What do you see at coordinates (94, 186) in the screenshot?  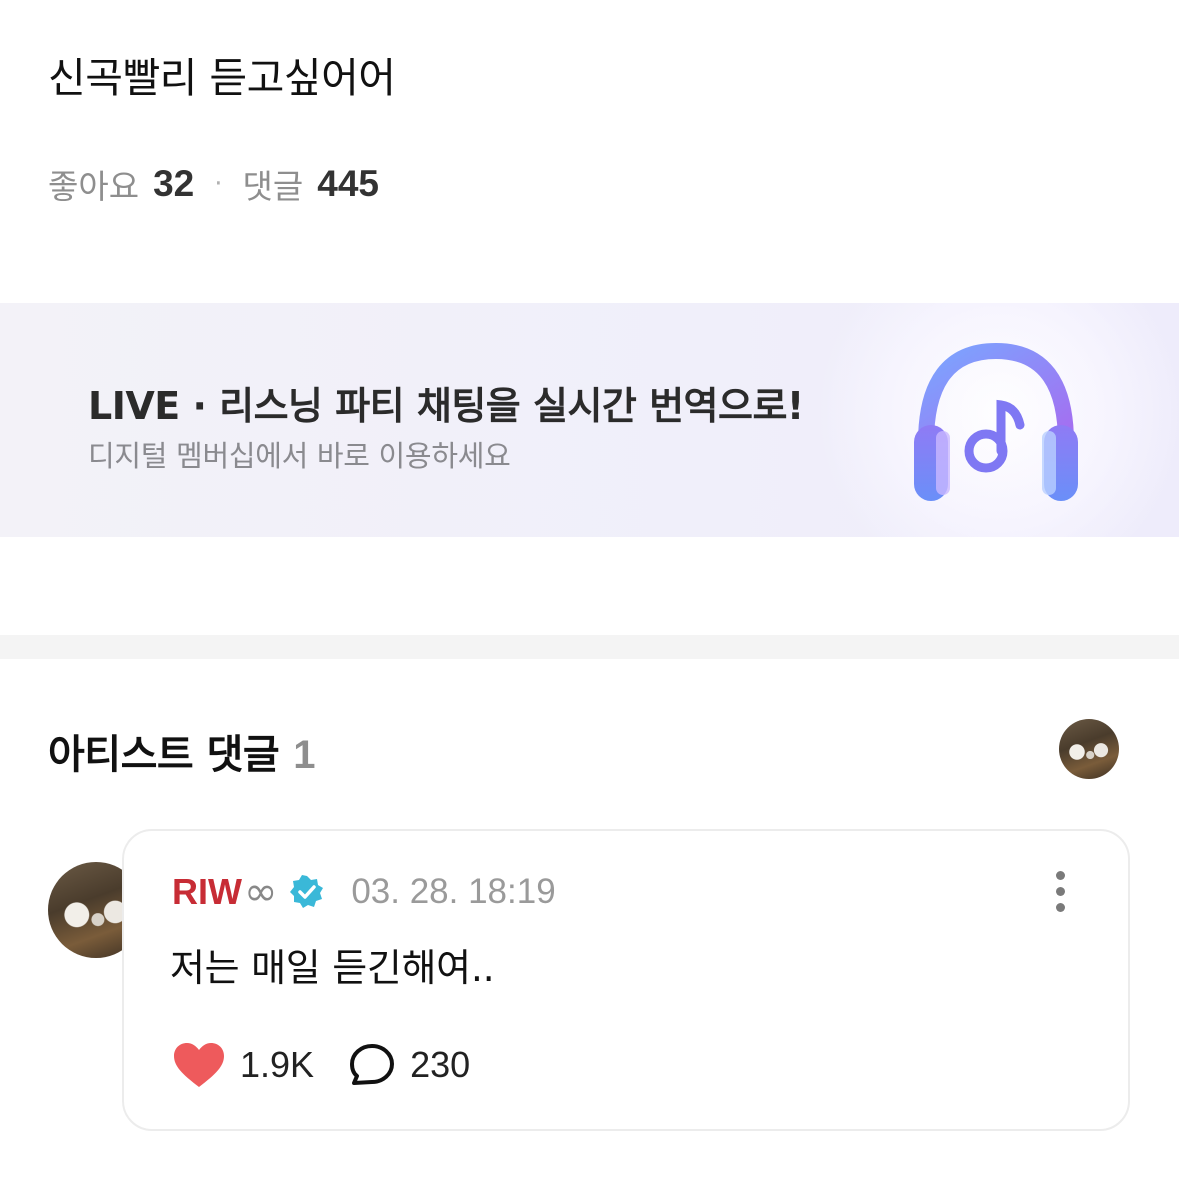 I see `likes-label: 좋아요` at bounding box center [94, 186].